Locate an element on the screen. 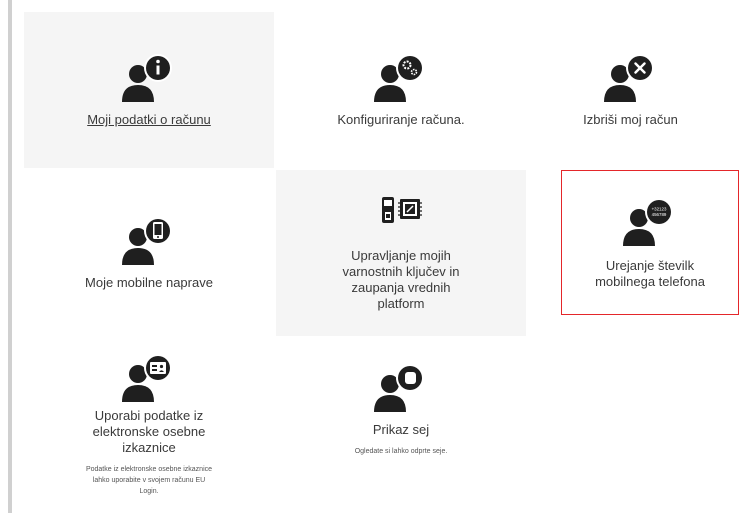 Image resolution: width=739 pixels, height=513 pixels. user-settings-icon is located at coordinates (399, 78).